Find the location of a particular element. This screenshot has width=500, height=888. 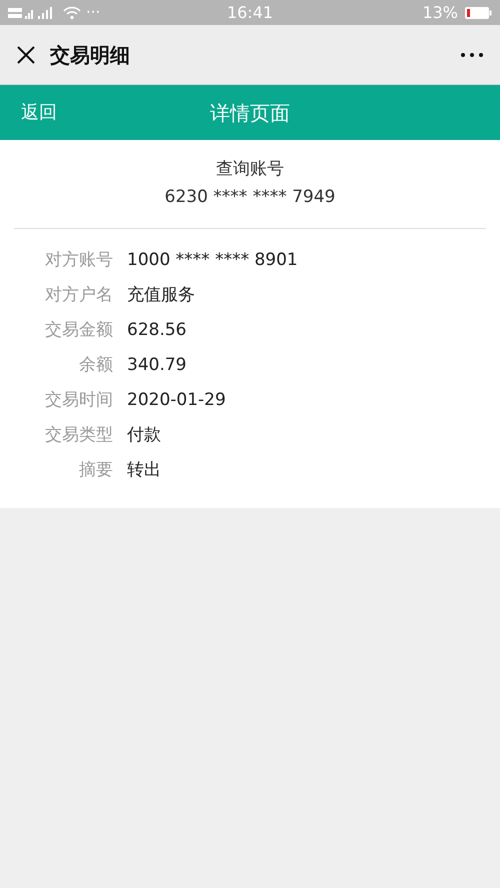

battery-percent: 13% is located at coordinates (440, 13).